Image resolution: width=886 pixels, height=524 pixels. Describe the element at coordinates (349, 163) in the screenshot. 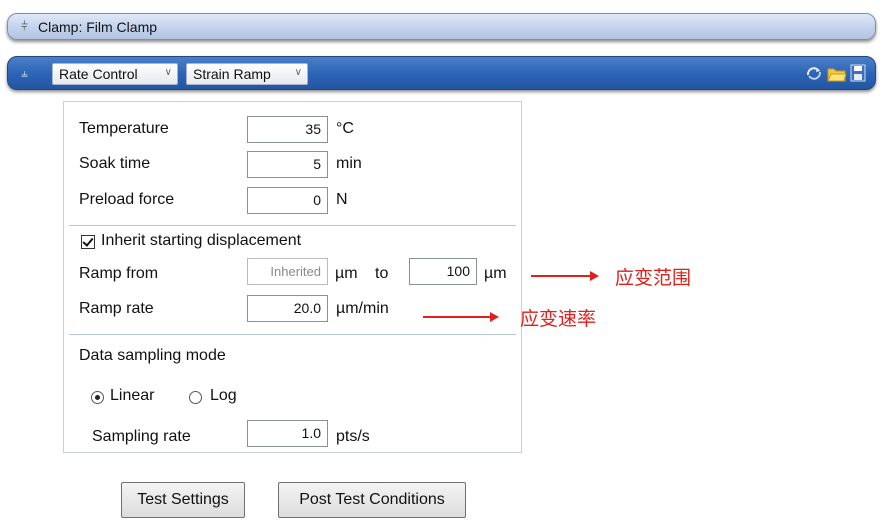

I see `soak-time-unit: min` at that location.